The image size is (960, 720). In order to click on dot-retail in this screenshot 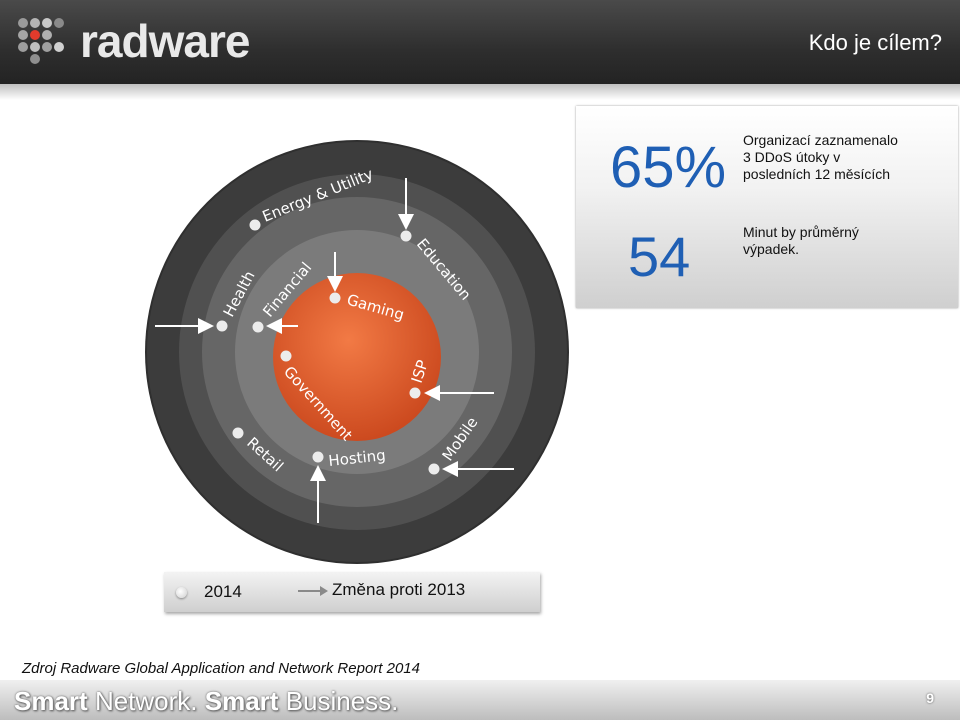, I will do `click(238, 433)`.